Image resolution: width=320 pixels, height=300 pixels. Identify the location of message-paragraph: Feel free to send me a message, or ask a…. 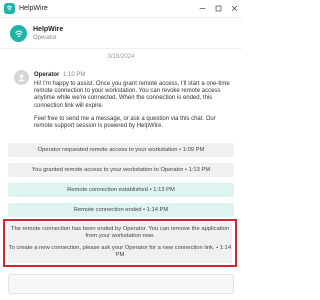
(125, 122).